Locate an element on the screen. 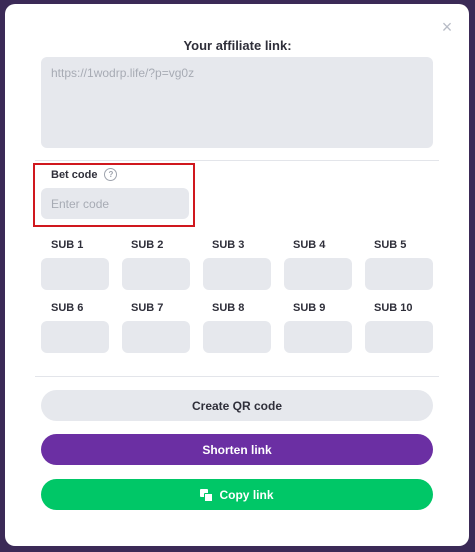 Image resolution: width=475 pixels, height=552 pixels. bet-code-label: Bet code ? is located at coordinates (84, 174).